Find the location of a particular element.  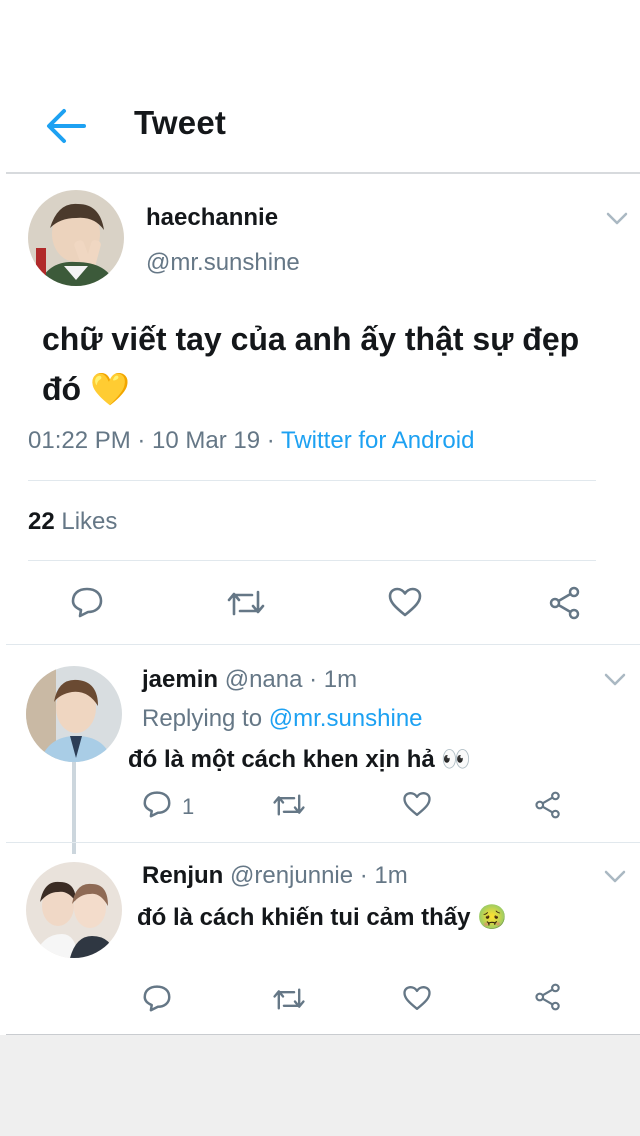

replying-to-label: Replying to is located at coordinates (205, 718).